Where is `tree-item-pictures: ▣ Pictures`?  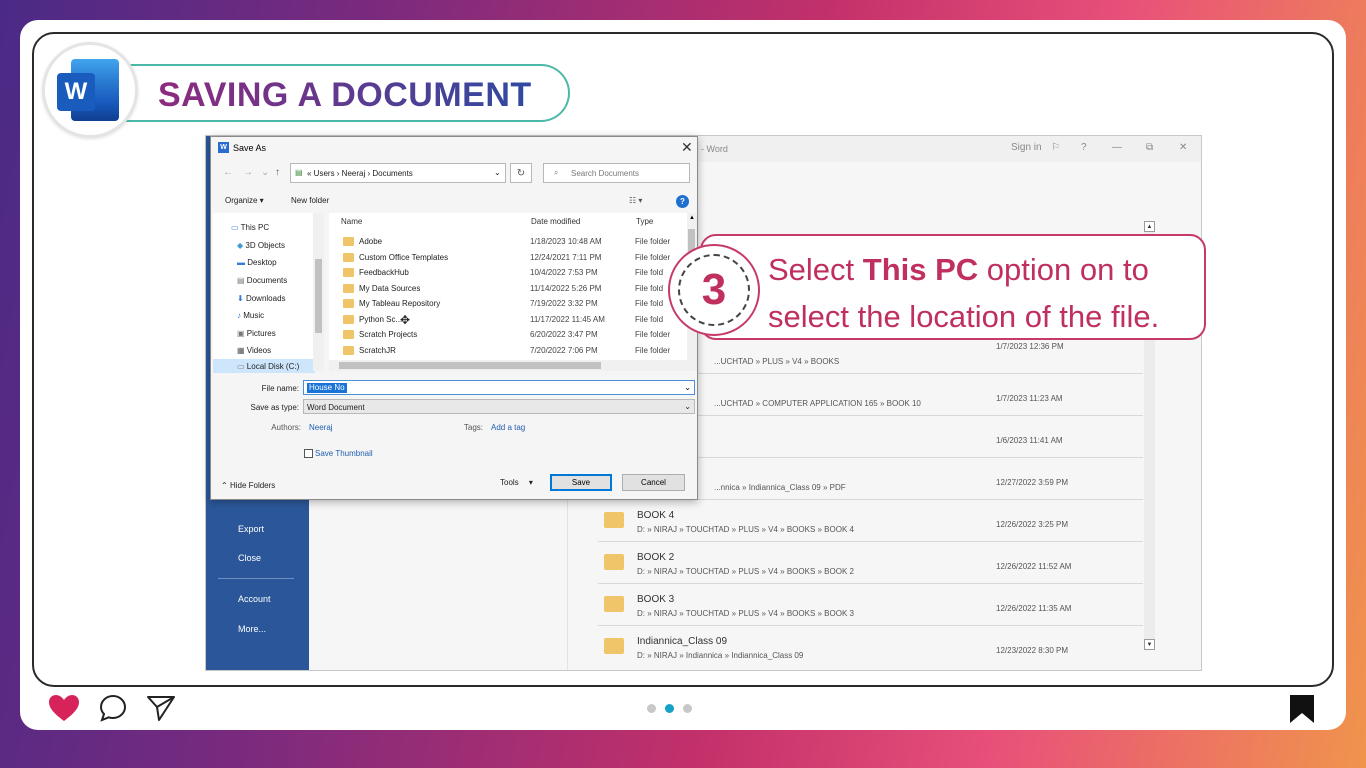 tree-item-pictures: ▣ Pictures is located at coordinates (256, 333).